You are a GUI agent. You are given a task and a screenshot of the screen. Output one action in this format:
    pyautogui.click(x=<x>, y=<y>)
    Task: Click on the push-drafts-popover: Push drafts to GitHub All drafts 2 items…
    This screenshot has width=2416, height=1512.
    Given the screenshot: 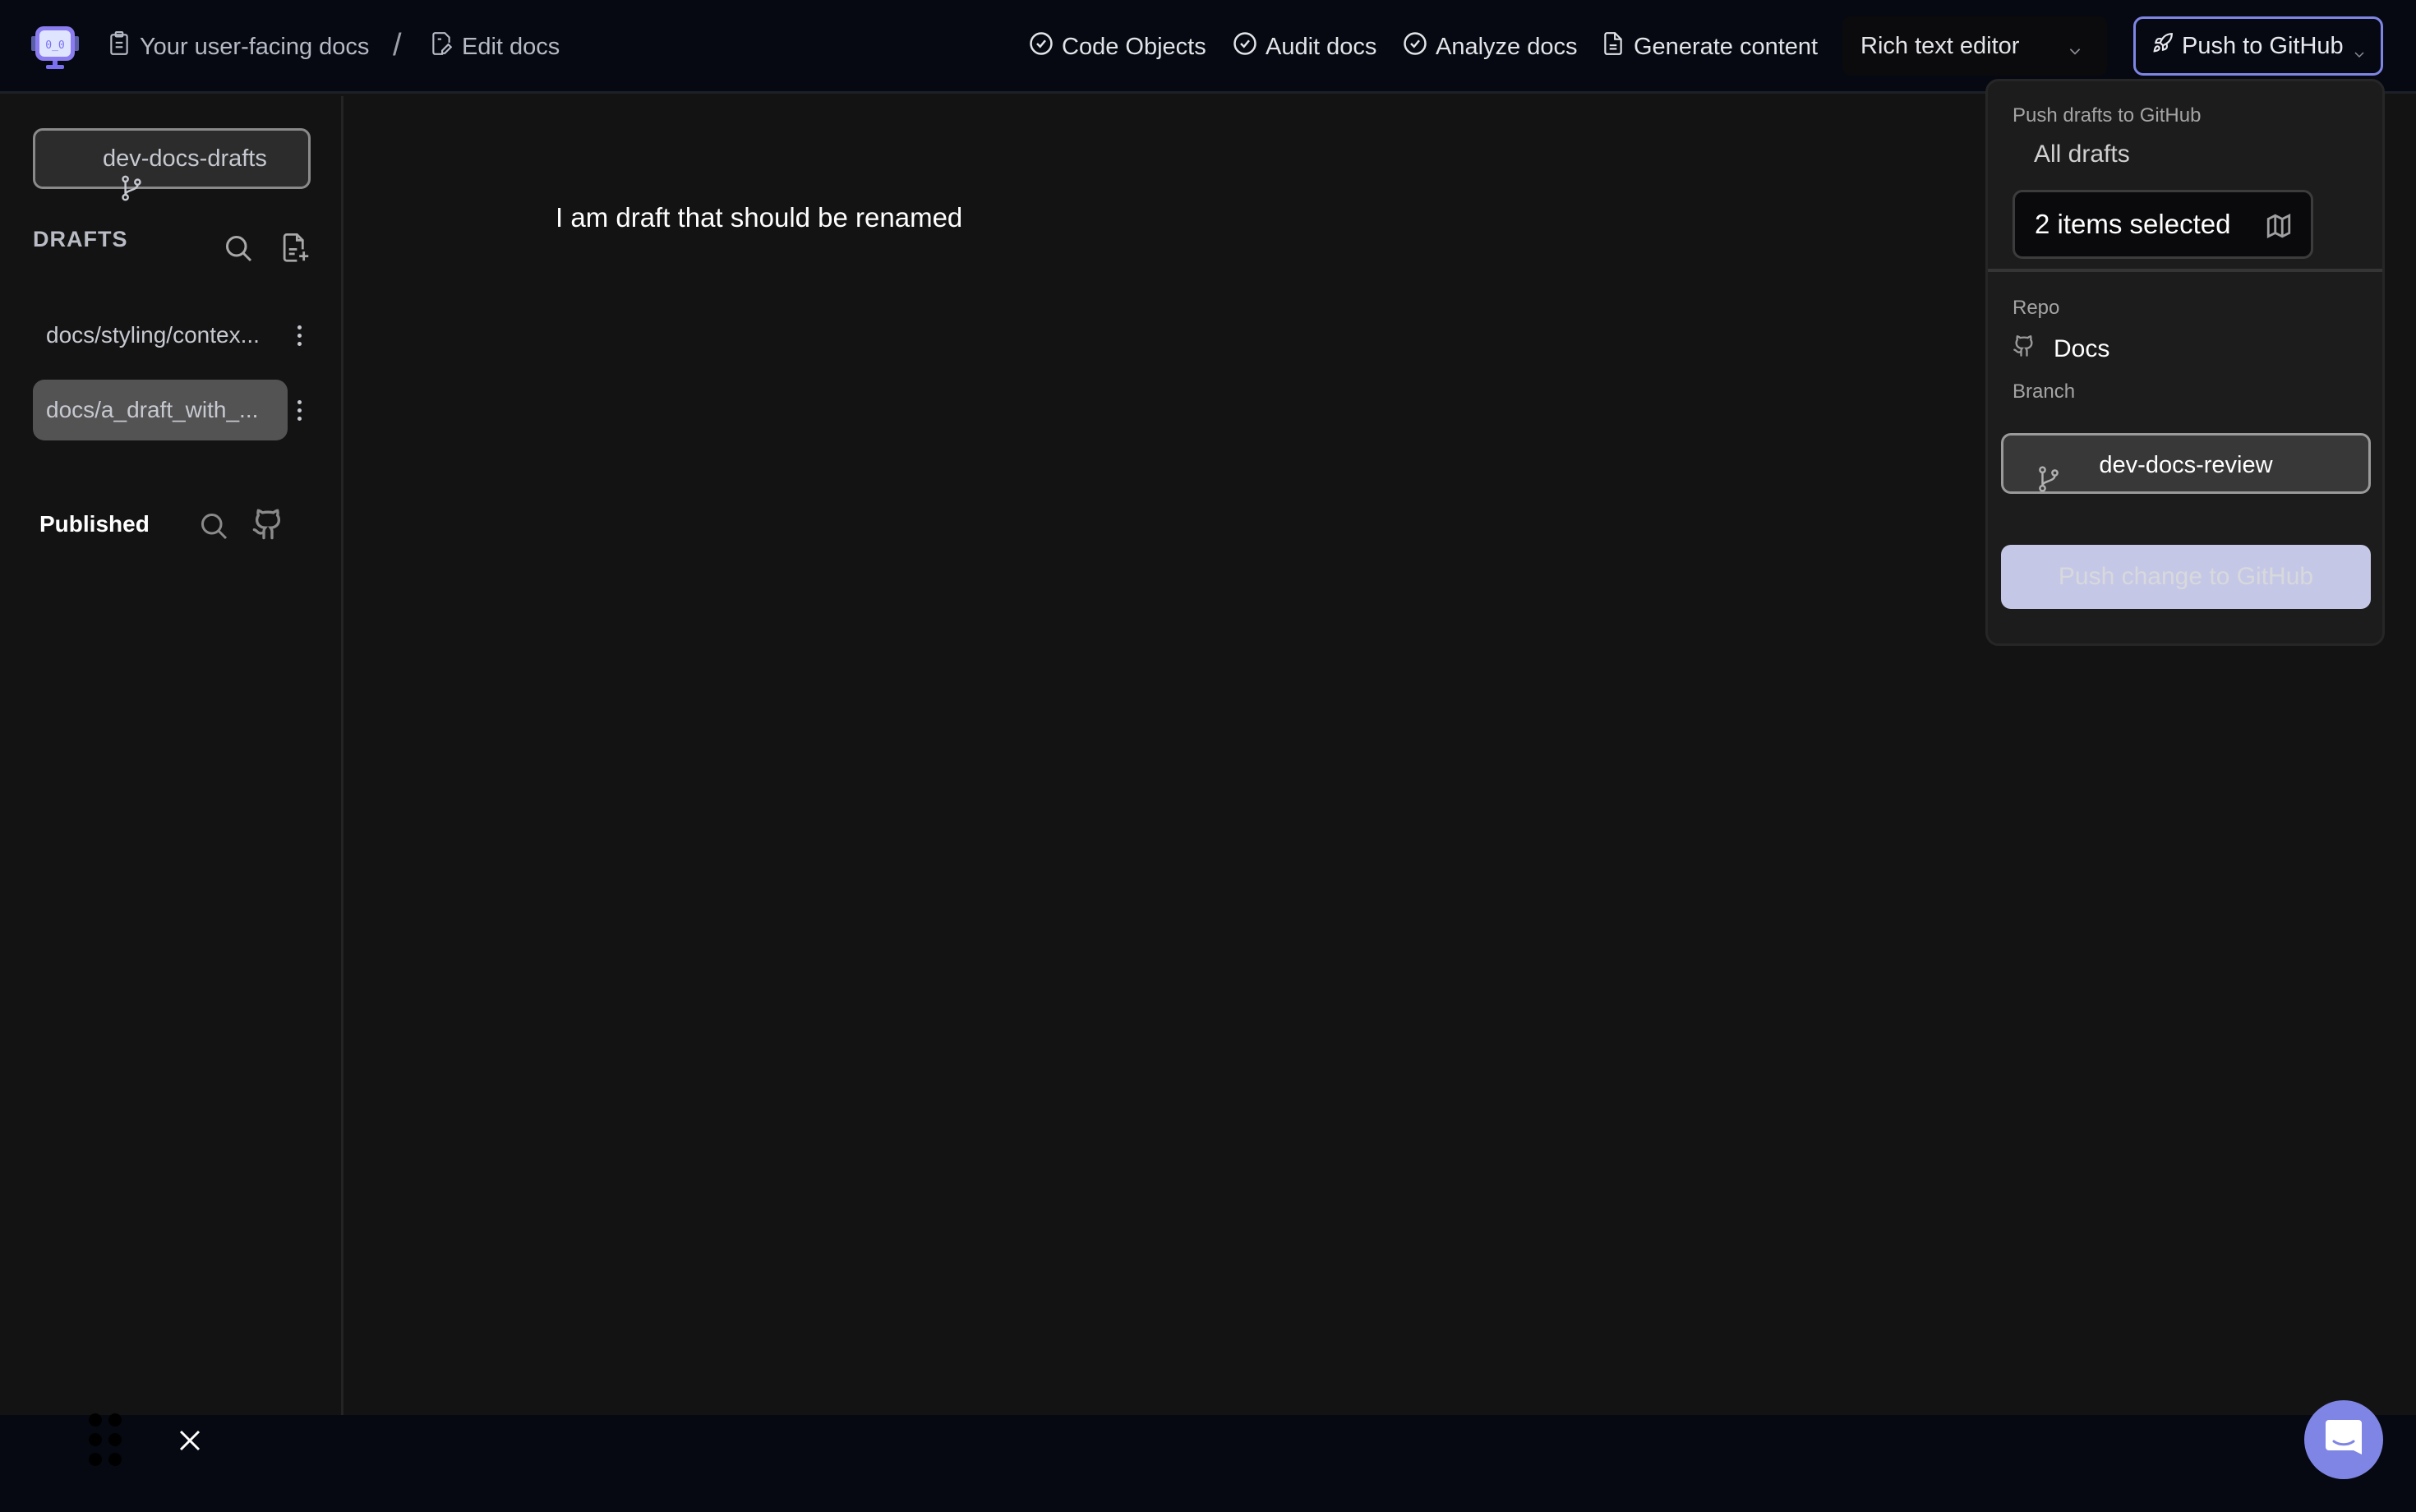 What is the action you would take?
    pyautogui.click(x=2185, y=362)
    